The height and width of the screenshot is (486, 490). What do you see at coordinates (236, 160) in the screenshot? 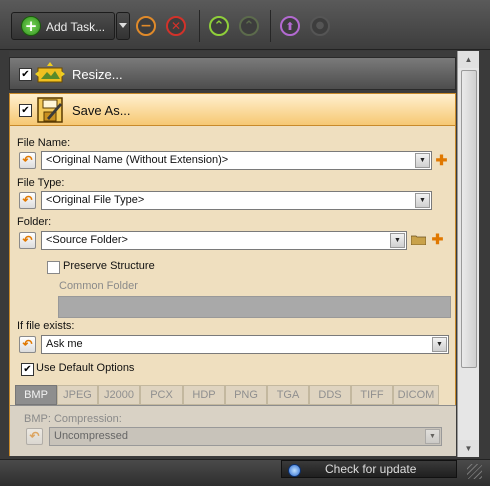
I see `file-name-combo: <Original Name (Without Extension)> ▼` at bounding box center [236, 160].